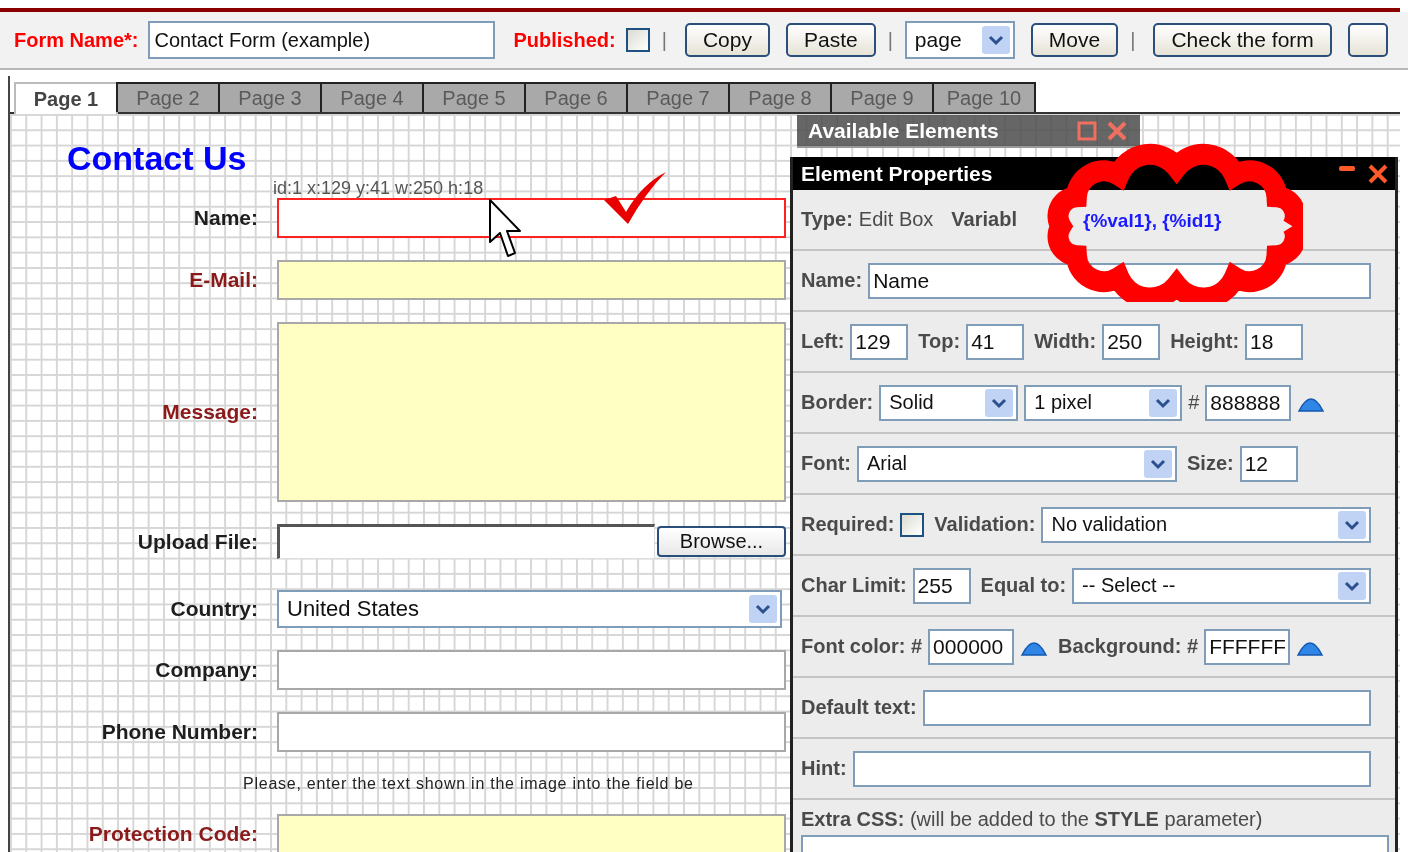 This screenshot has height=852, width=1408. What do you see at coordinates (939, 341) in the screenshot?
I see `property-label: Top:` at bounding box center [939, 341].